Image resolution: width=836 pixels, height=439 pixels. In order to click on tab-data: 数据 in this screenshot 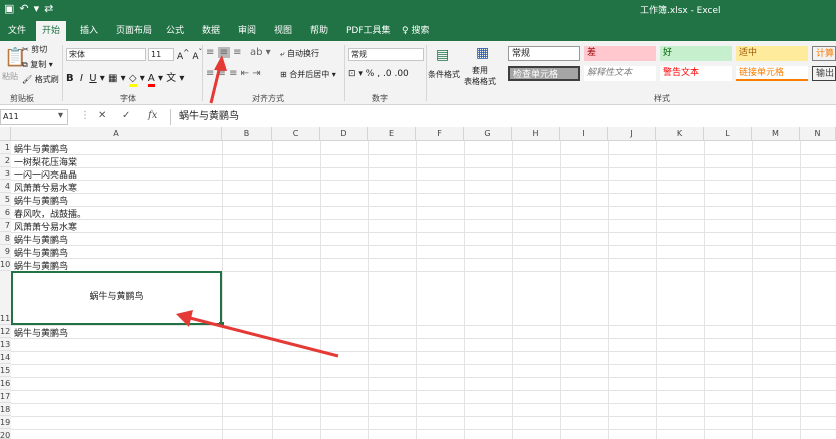, I will do `click(211, 31)`.